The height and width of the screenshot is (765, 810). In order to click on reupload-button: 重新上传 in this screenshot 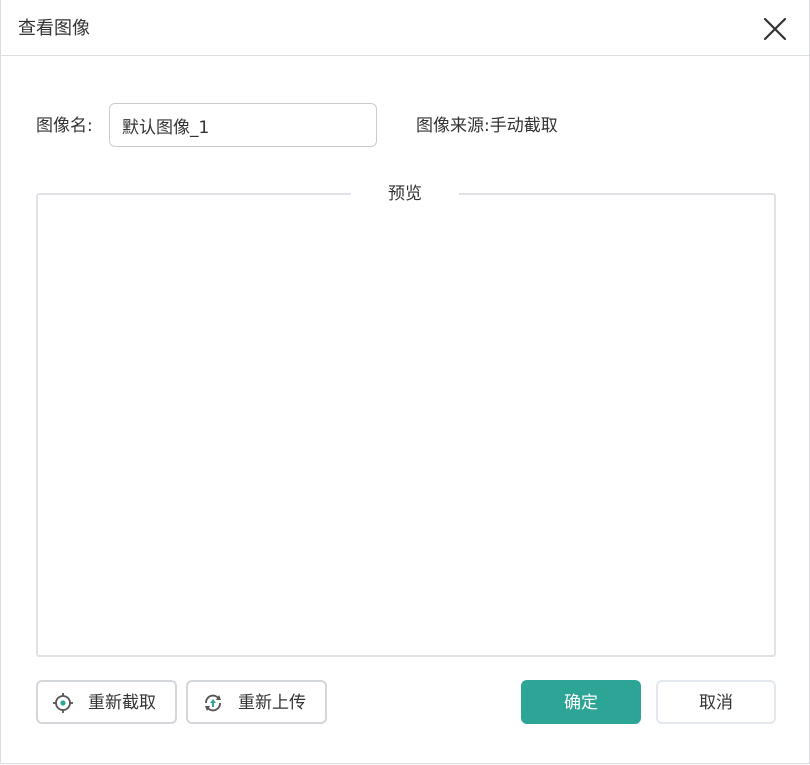, I will do `click(256, 702)`.